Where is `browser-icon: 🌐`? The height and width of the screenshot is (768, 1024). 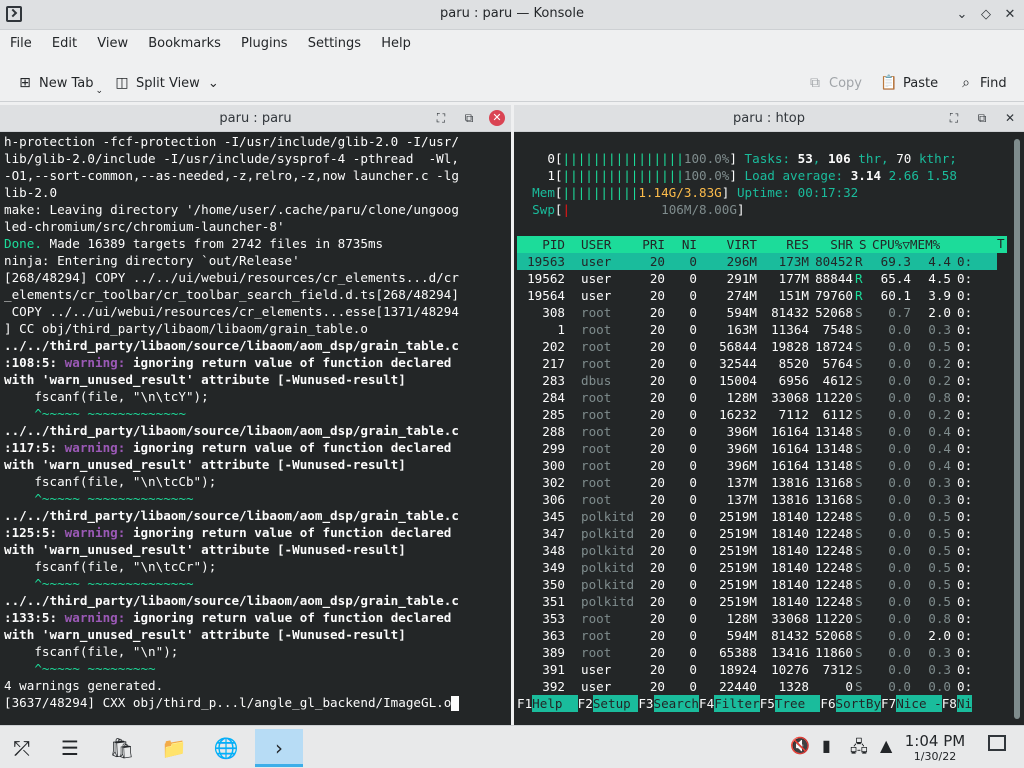 browser-icon: 🌐 is located at coordinates (226, 748).